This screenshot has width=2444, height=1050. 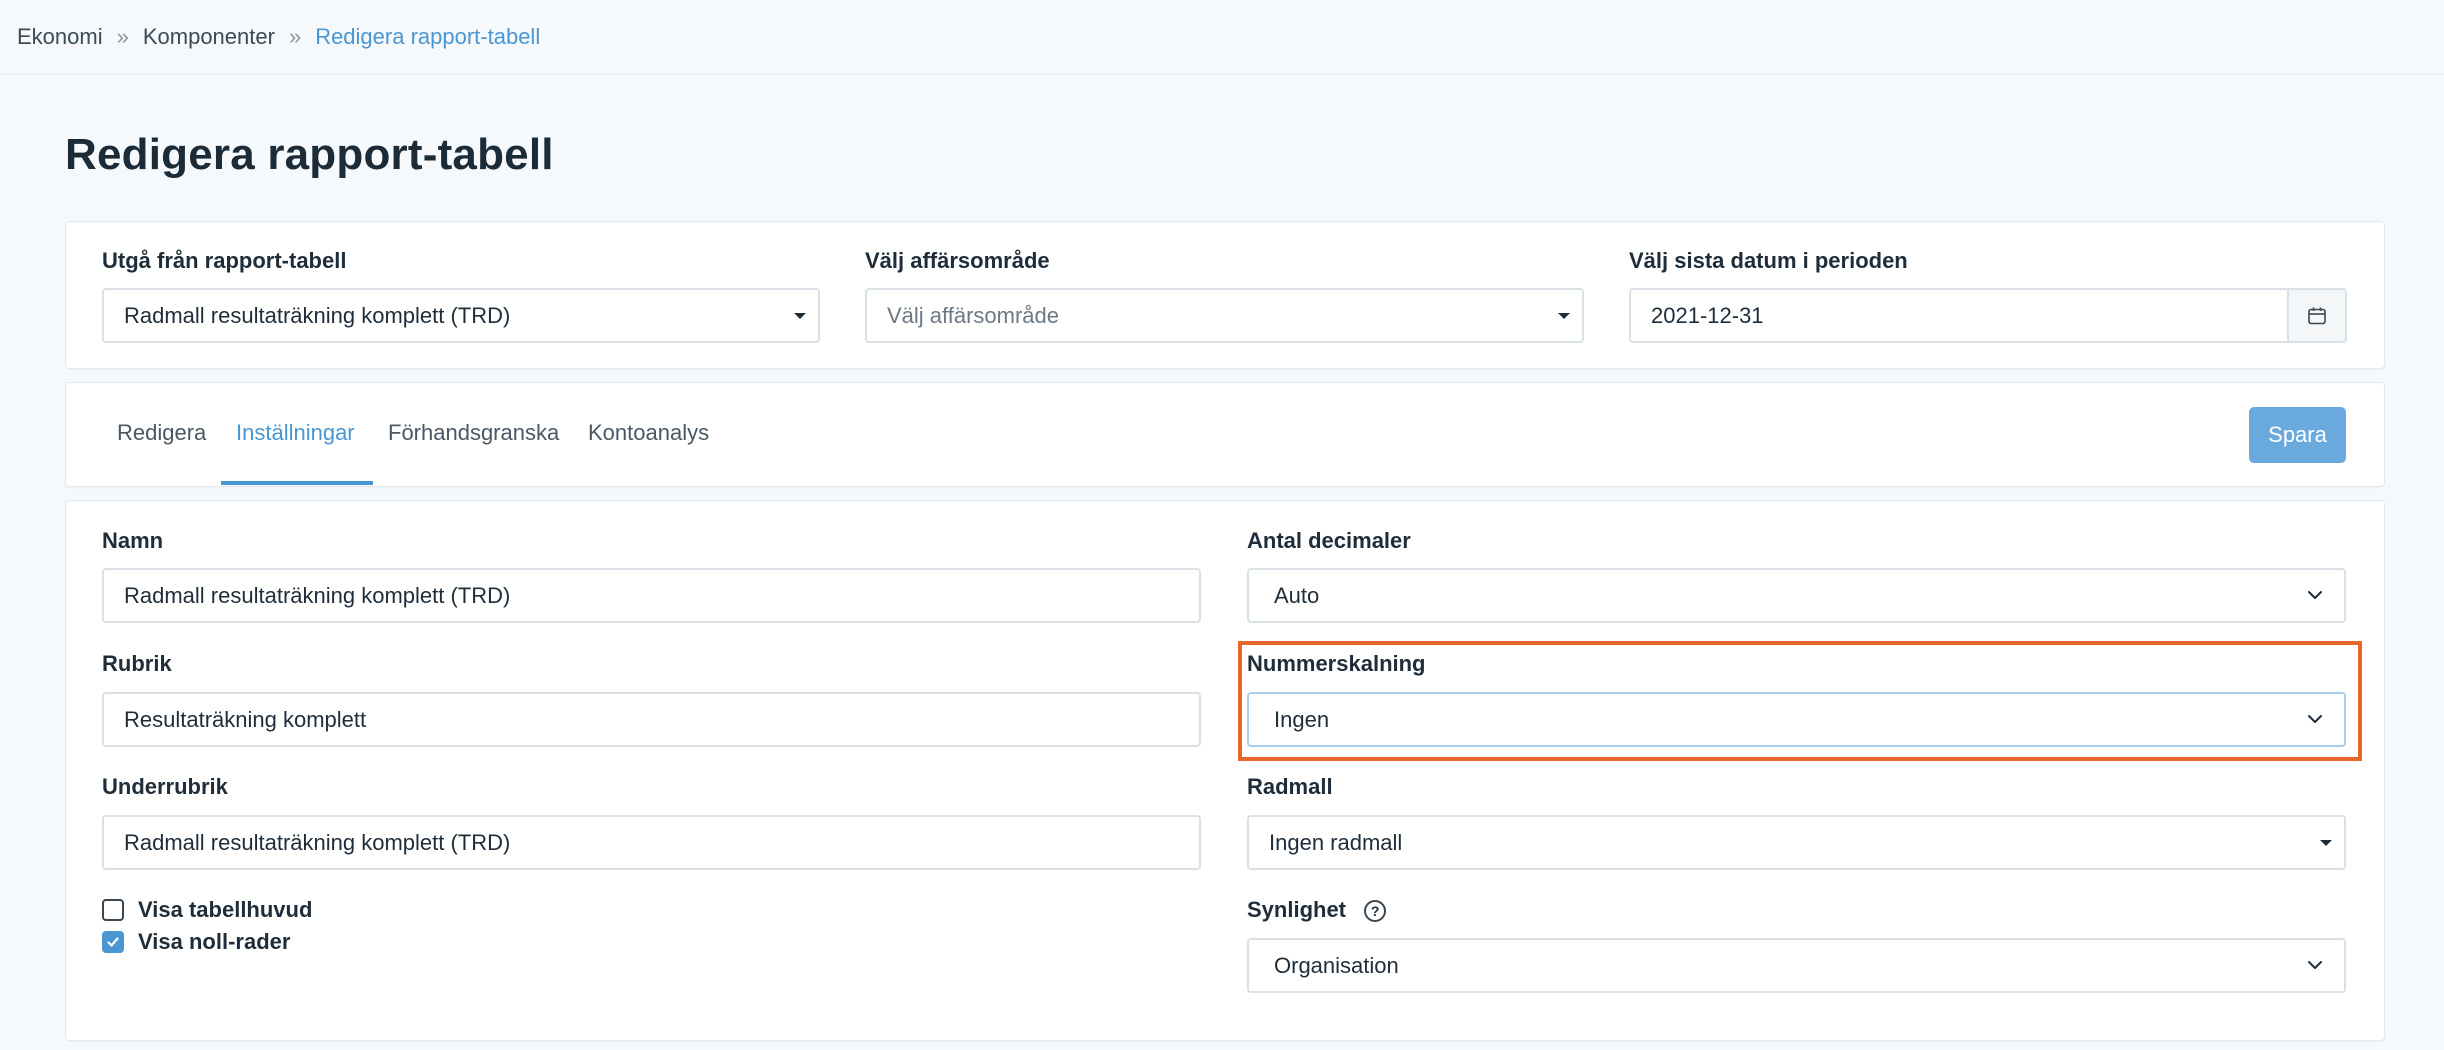 What do you see at coordinates (113, 910) in the screenshot?
I see `show-header-checkbox` at bounding box center [113, 910].